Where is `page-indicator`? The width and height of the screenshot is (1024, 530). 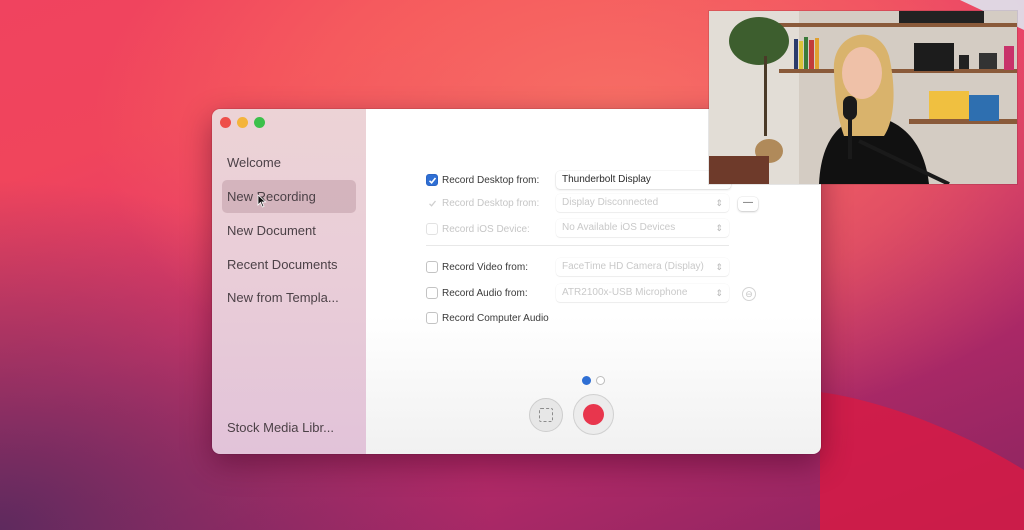 page-indicator is located at coordinates (593, 380).